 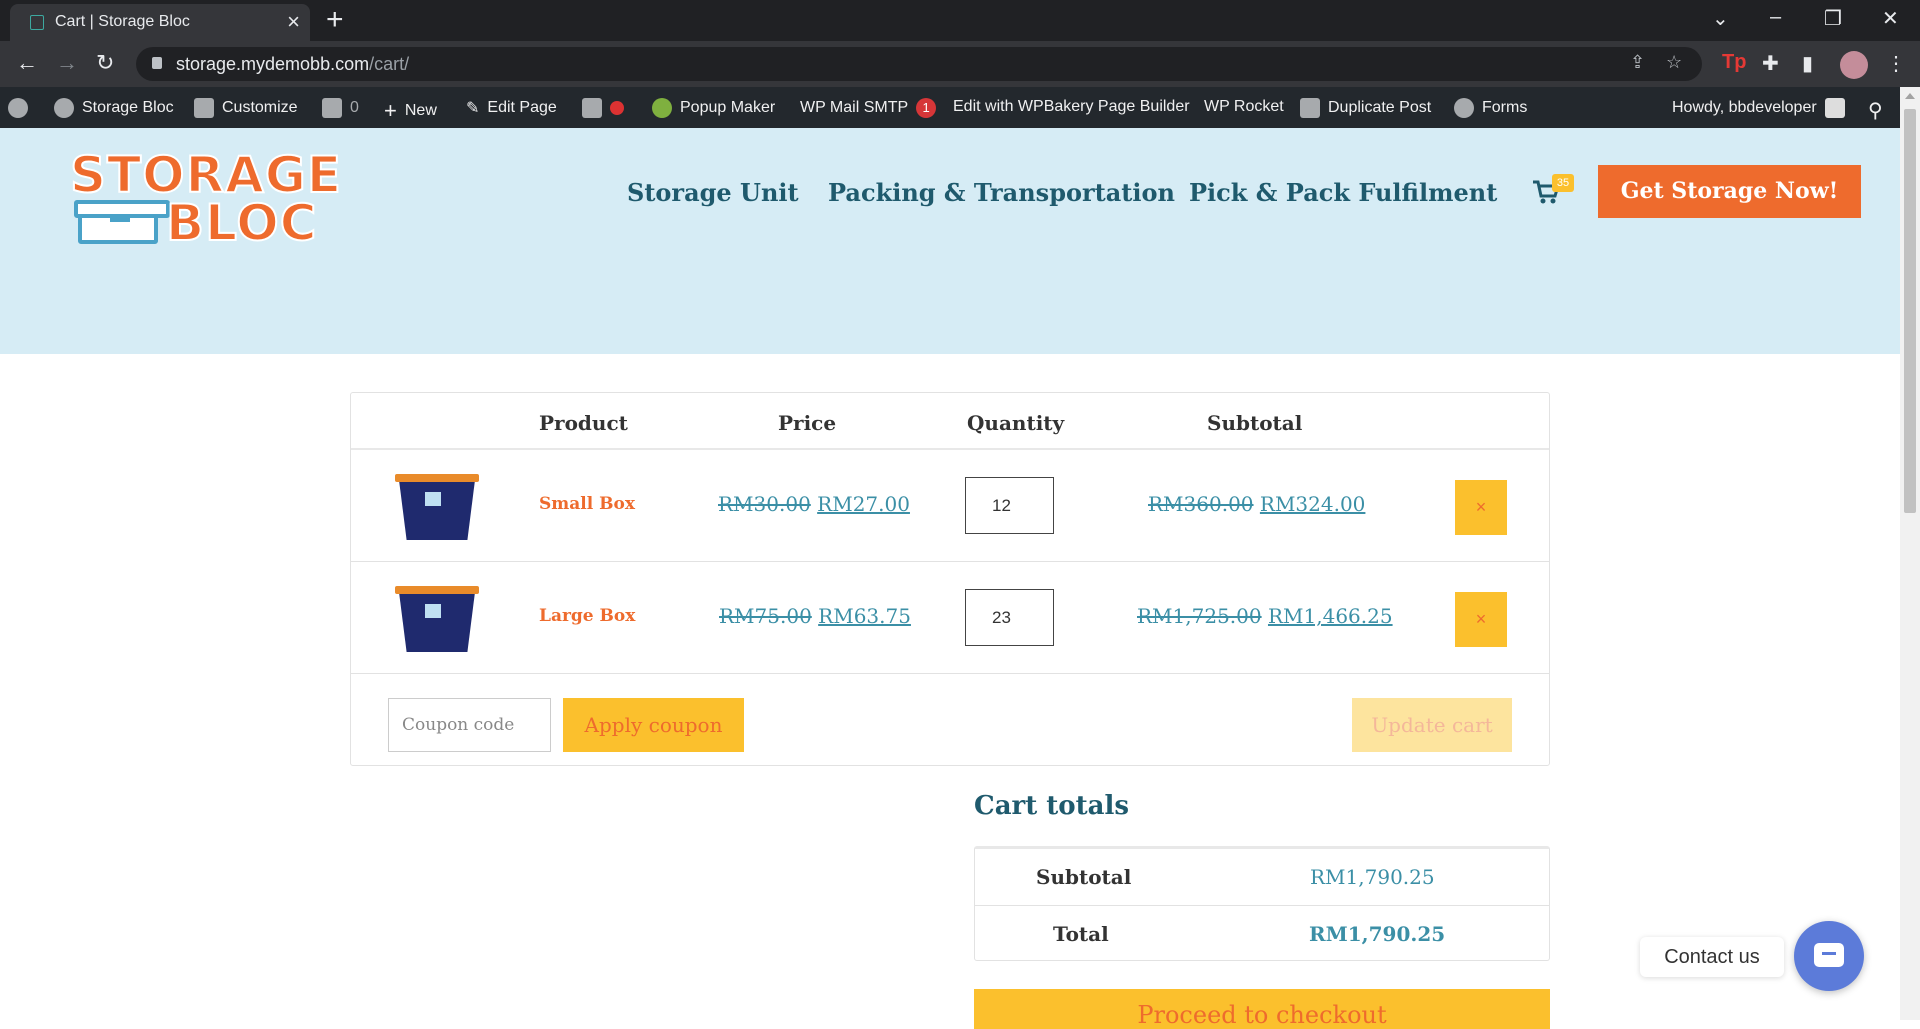 What do you see at coordinates (1833, 18) in the screenshot?
I see `restore-icon: ❐` at bounding box center [1833, 18].